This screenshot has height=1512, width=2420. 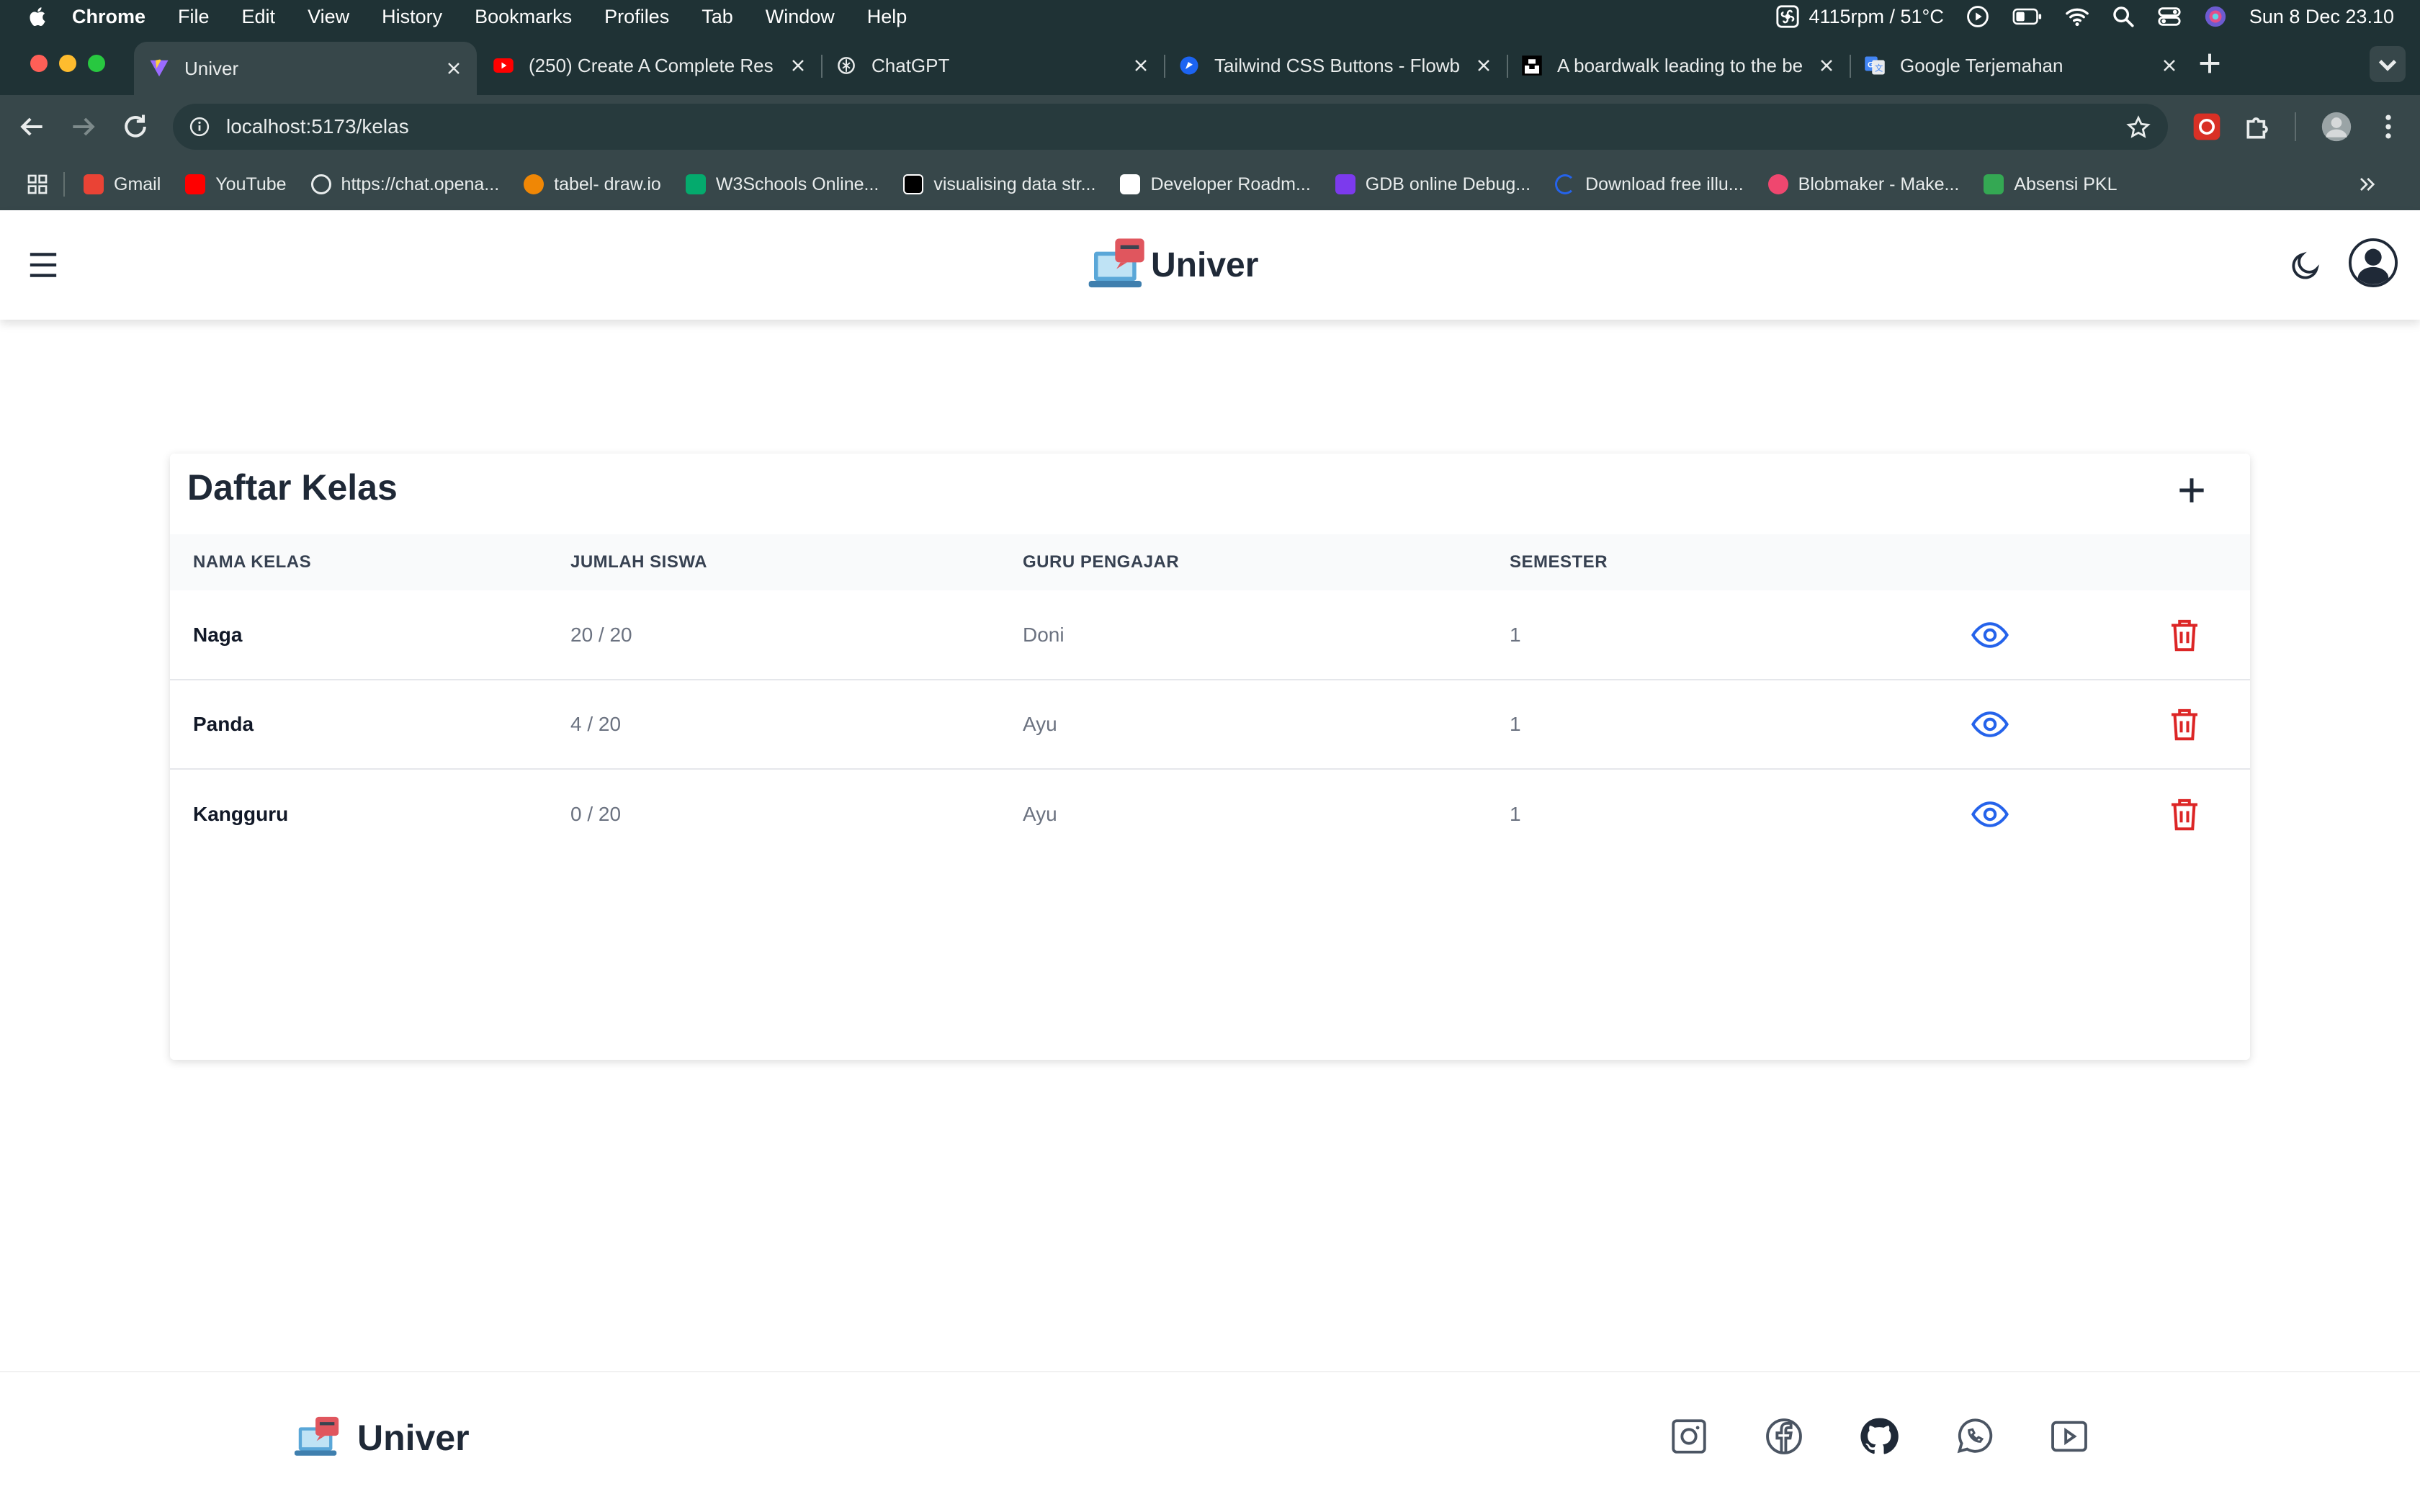 What do you see at coordinates (2388, 127) in the screenshot?
I see `chrome-menu-icon` at bounding box center [2388, 127].